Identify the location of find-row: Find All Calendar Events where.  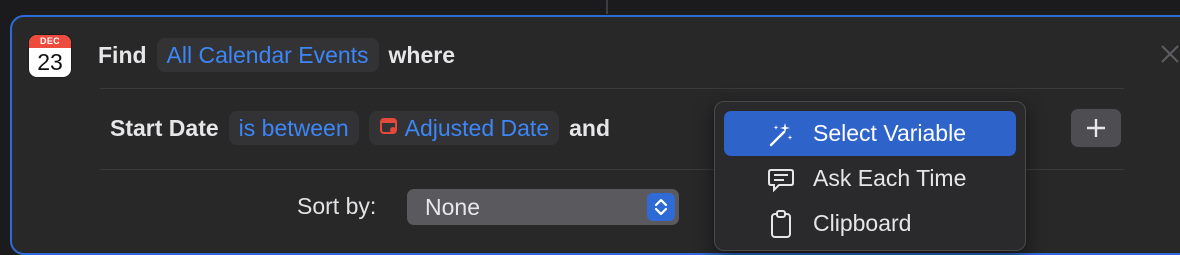
(276, 55).